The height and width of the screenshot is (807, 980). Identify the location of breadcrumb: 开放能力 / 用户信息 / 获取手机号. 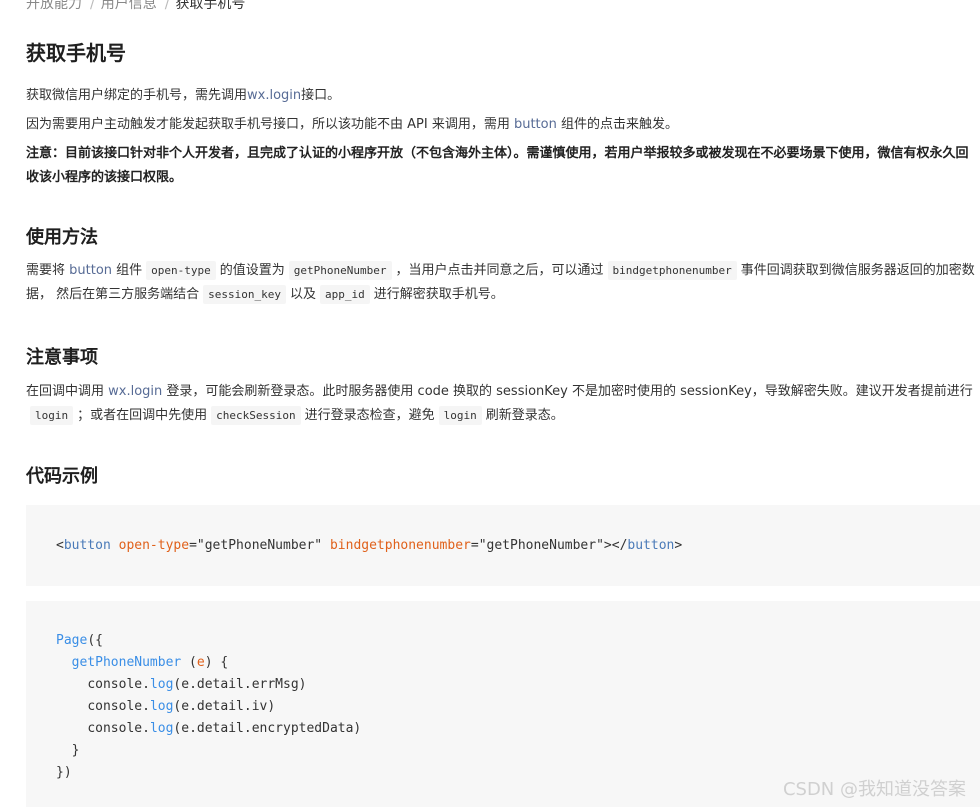
(135, 7).